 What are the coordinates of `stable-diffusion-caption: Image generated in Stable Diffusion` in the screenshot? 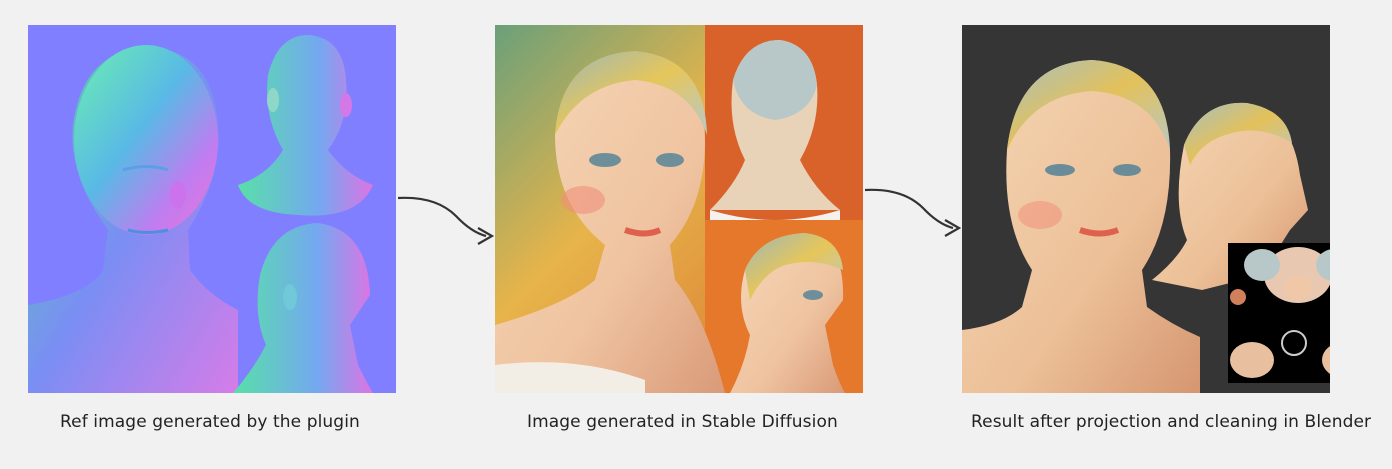 It's located at (682, 422).